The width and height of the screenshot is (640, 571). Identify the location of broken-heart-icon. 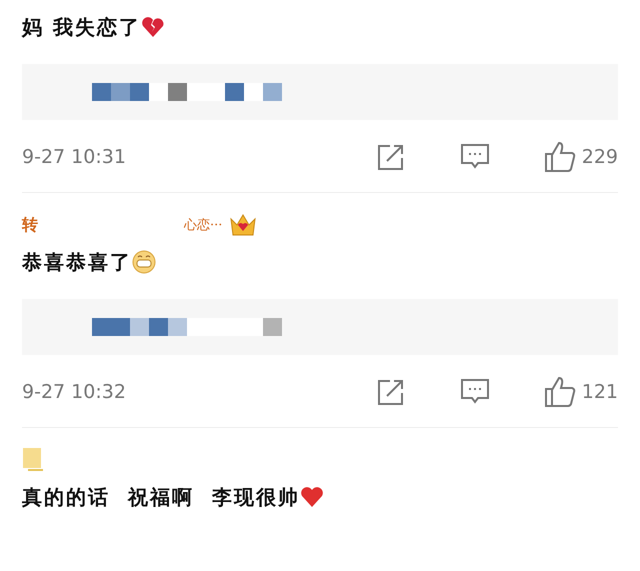
(152, 27).